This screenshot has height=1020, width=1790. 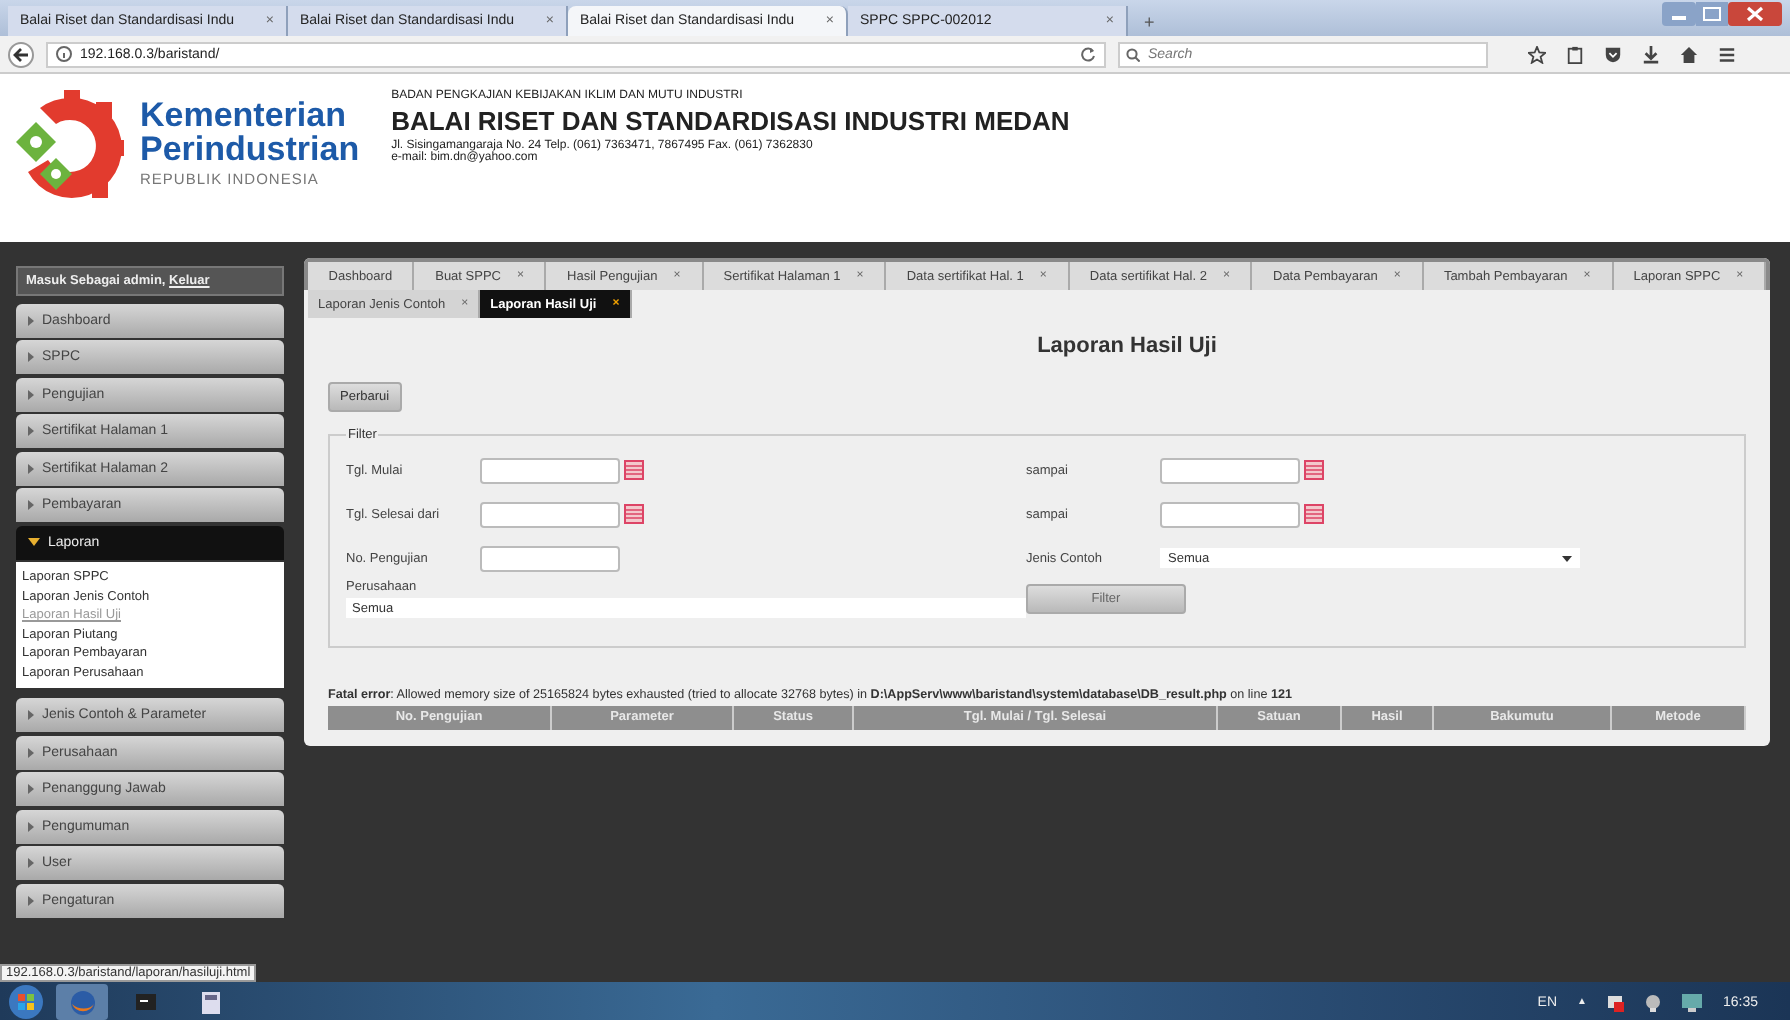 What do you see at coordinates (26, 1002) in the screenshot?
I see `start-button-icon` at bounding box center [26, 1002].